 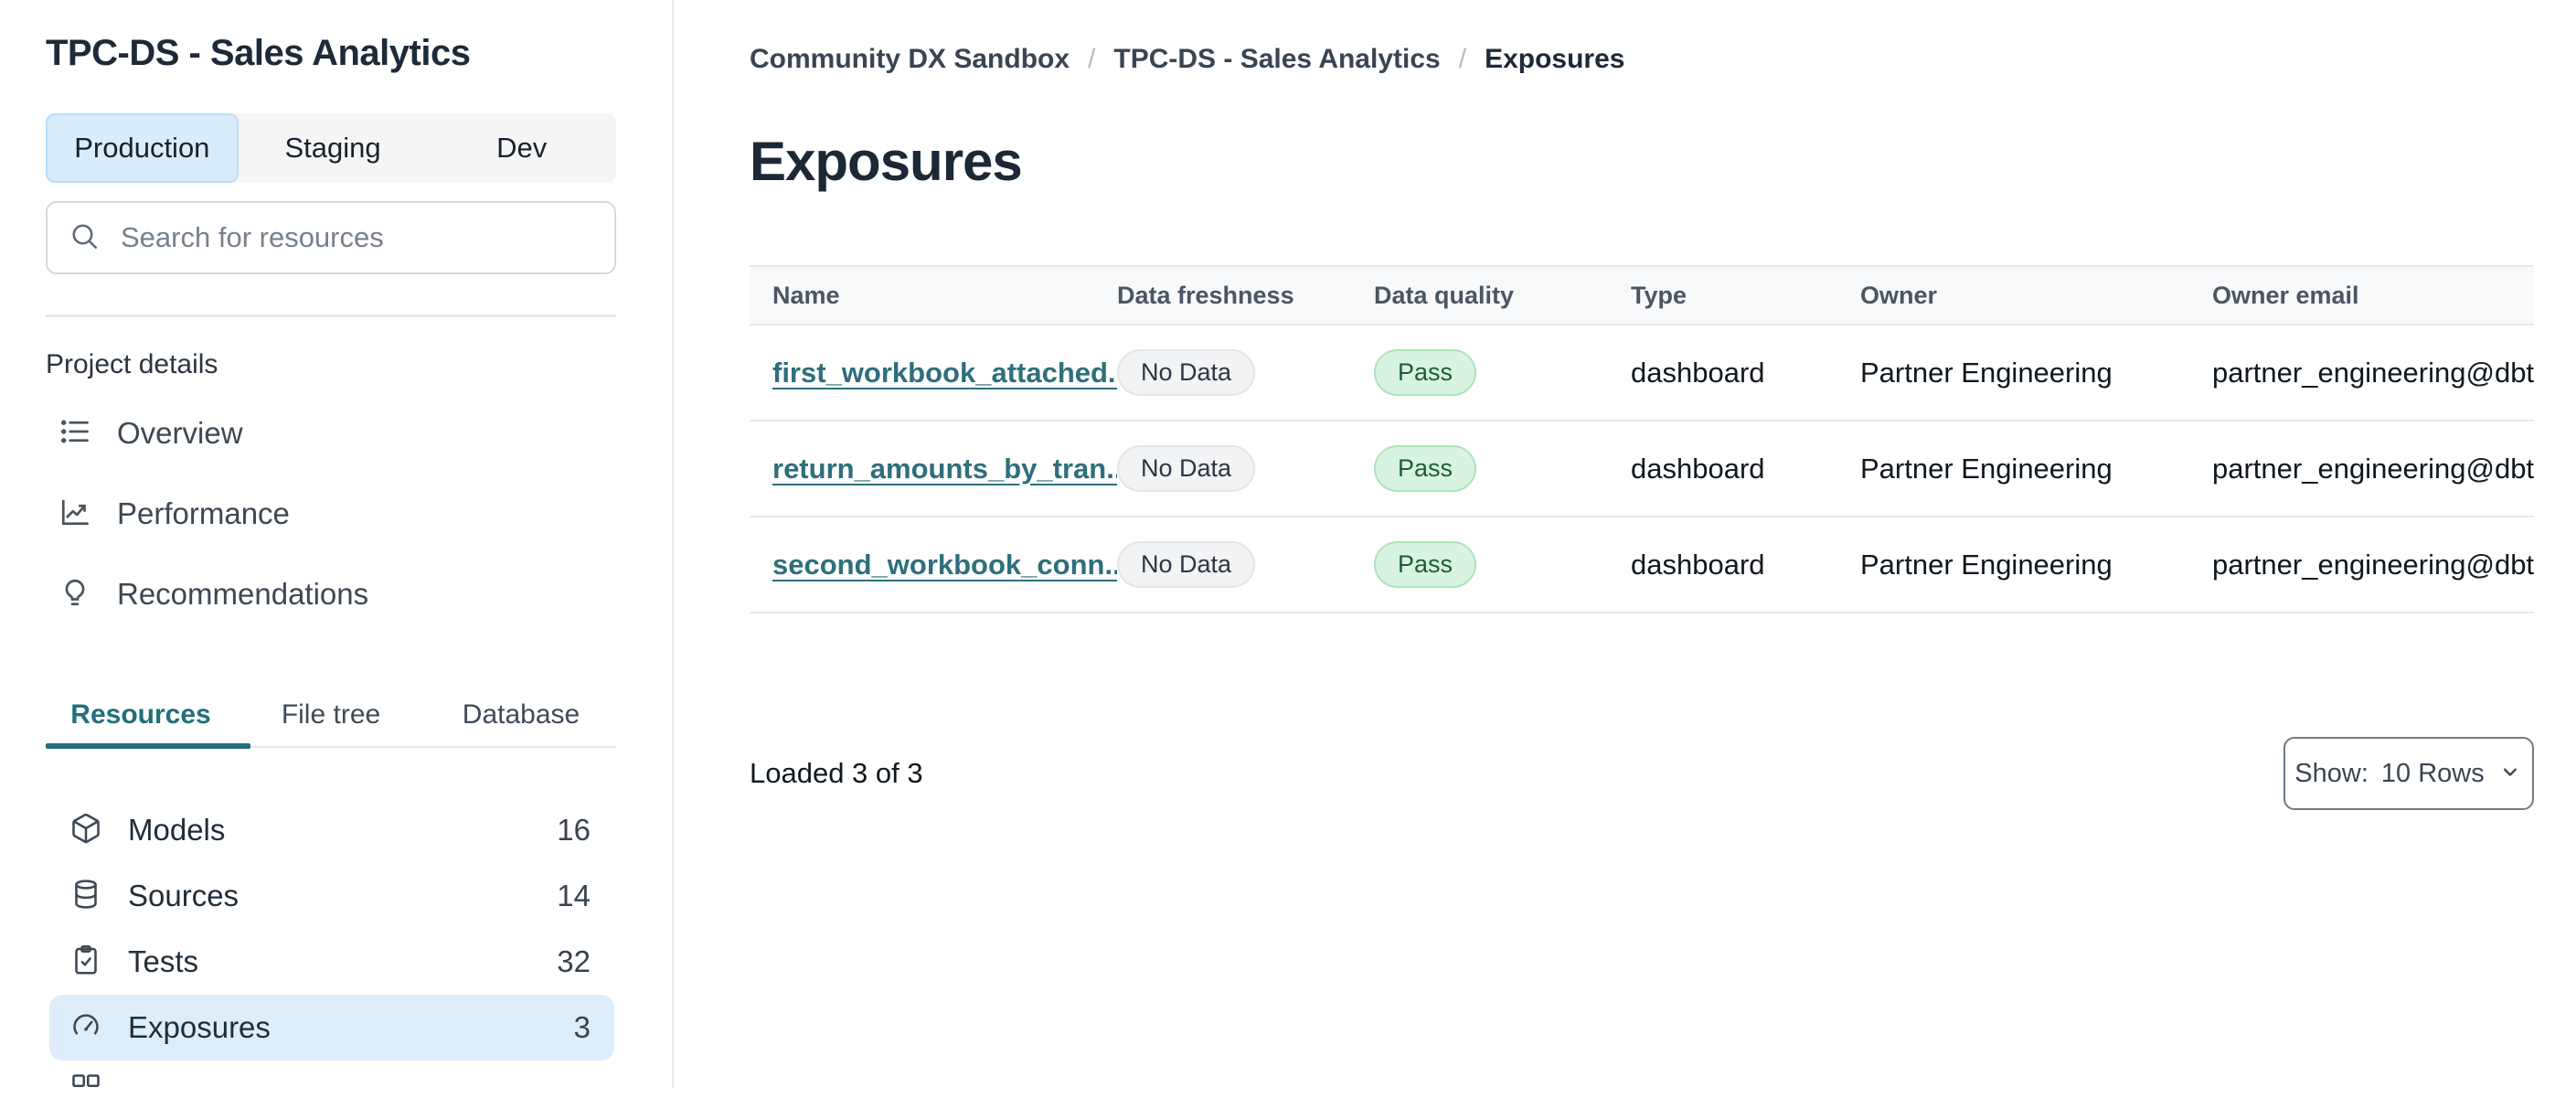 What do you see at coordinates (85, 896) in the screenshot?
I see `database-icon` at bounding box center [85, 896].